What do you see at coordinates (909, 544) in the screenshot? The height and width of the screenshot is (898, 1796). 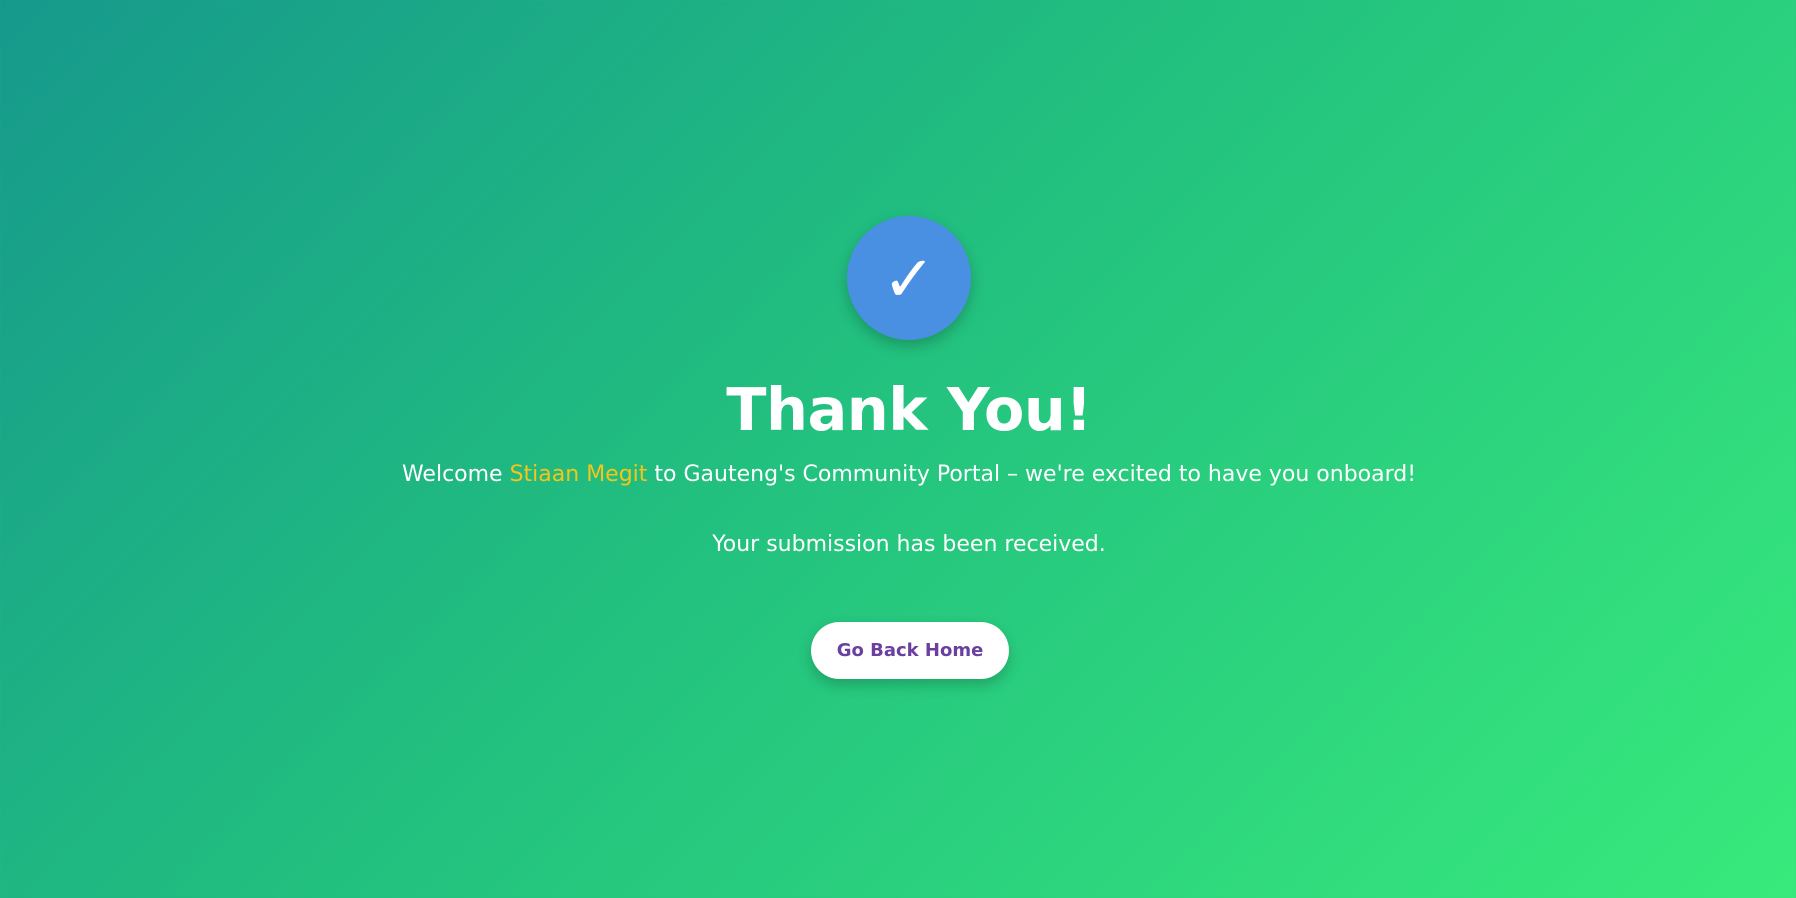 I see `submission-received-message: Your submission has been received.` at bounding box center [909, 544].